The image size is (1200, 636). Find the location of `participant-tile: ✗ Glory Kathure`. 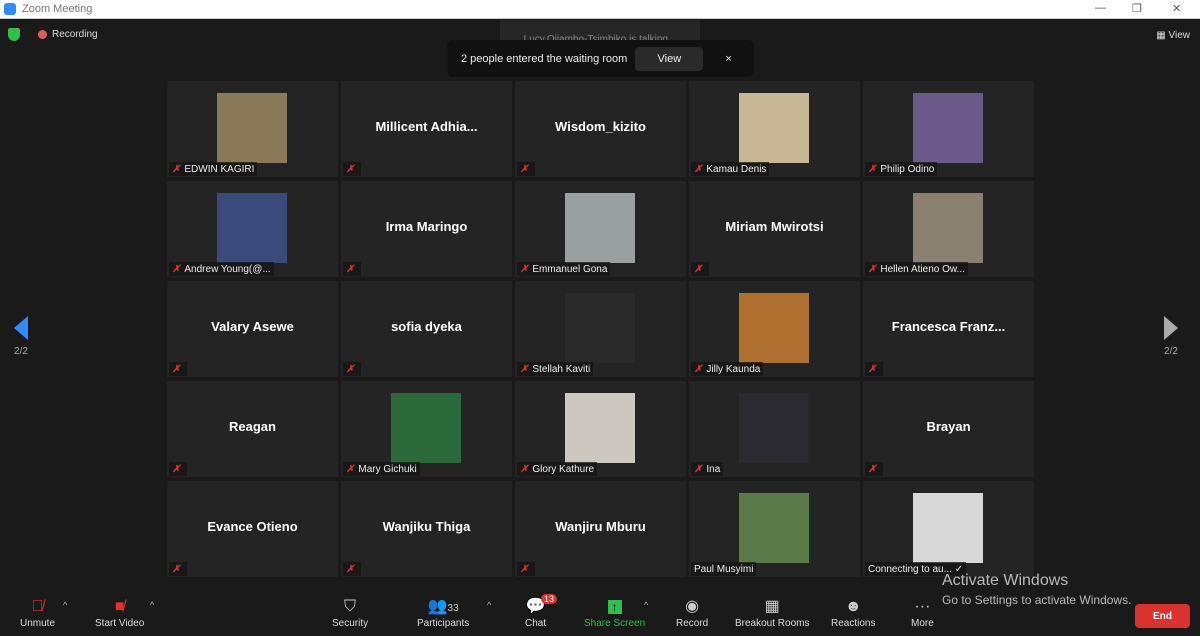

participant-tile: ✗ Glory Kathure is located at coordinates (600, 429).